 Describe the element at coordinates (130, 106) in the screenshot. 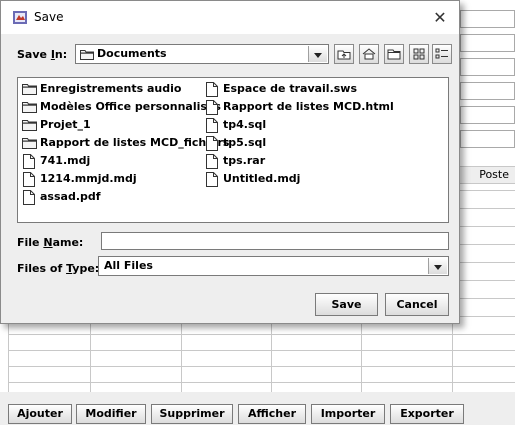

I see `file-name: Modèles Office personnalisés` at that location.